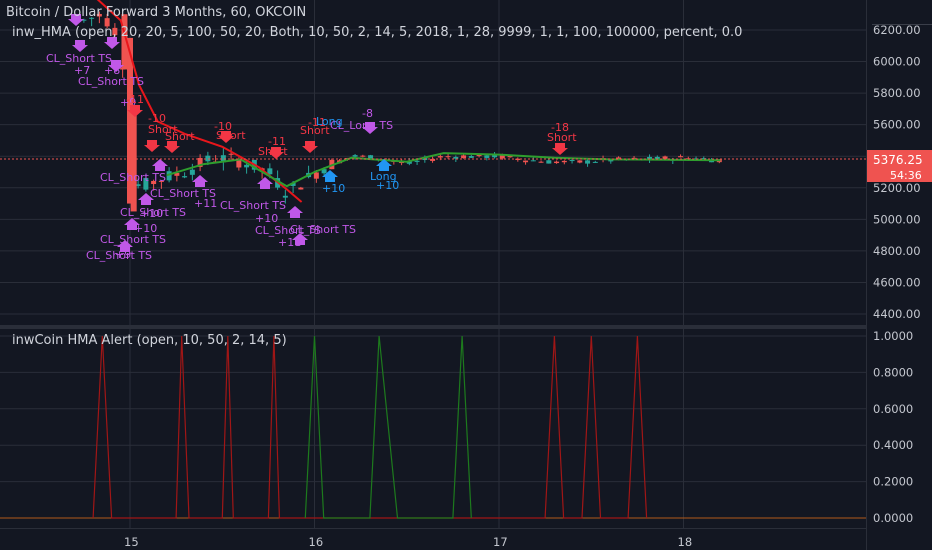  I want to click on price-tick-label: 6200.00, so click(897, 30).